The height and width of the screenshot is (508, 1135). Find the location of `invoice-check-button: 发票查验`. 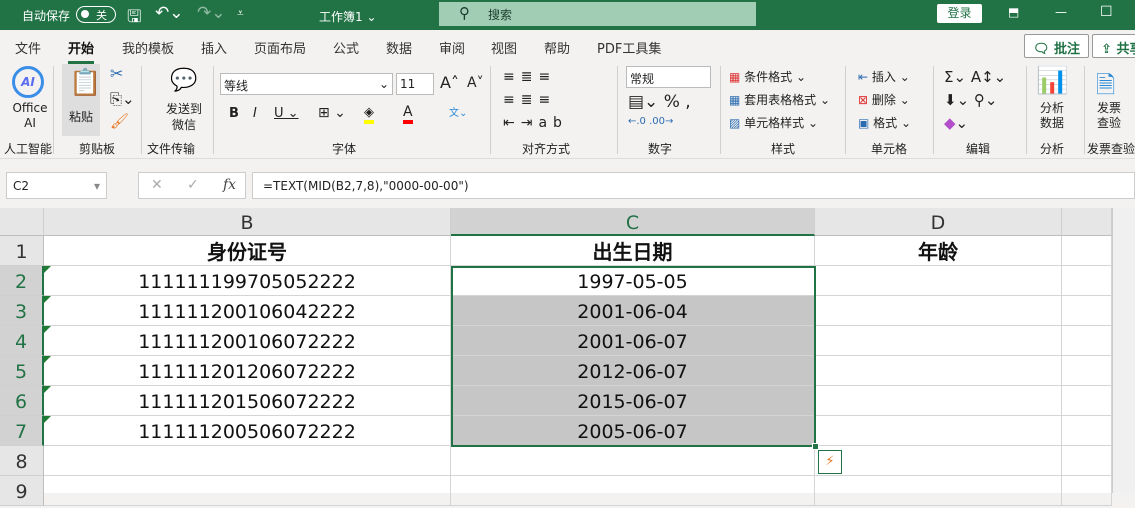

invoice-check-button: 发票查验 is located at coordinates (1109, 116).